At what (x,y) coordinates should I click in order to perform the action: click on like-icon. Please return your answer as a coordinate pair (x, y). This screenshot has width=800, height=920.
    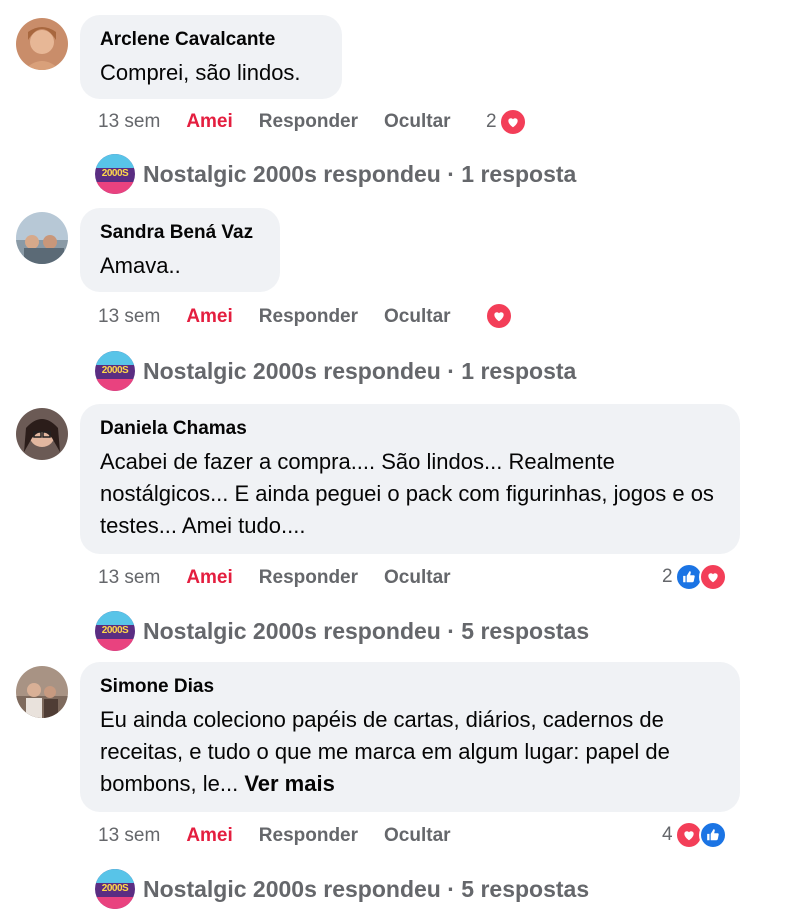
    Looking at the image, I should click on (712, 835).